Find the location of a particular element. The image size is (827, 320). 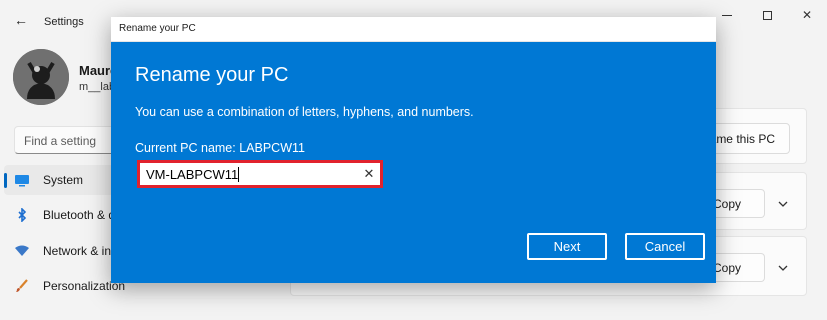

user-email: m__lab is located at coordinates (97, 87).